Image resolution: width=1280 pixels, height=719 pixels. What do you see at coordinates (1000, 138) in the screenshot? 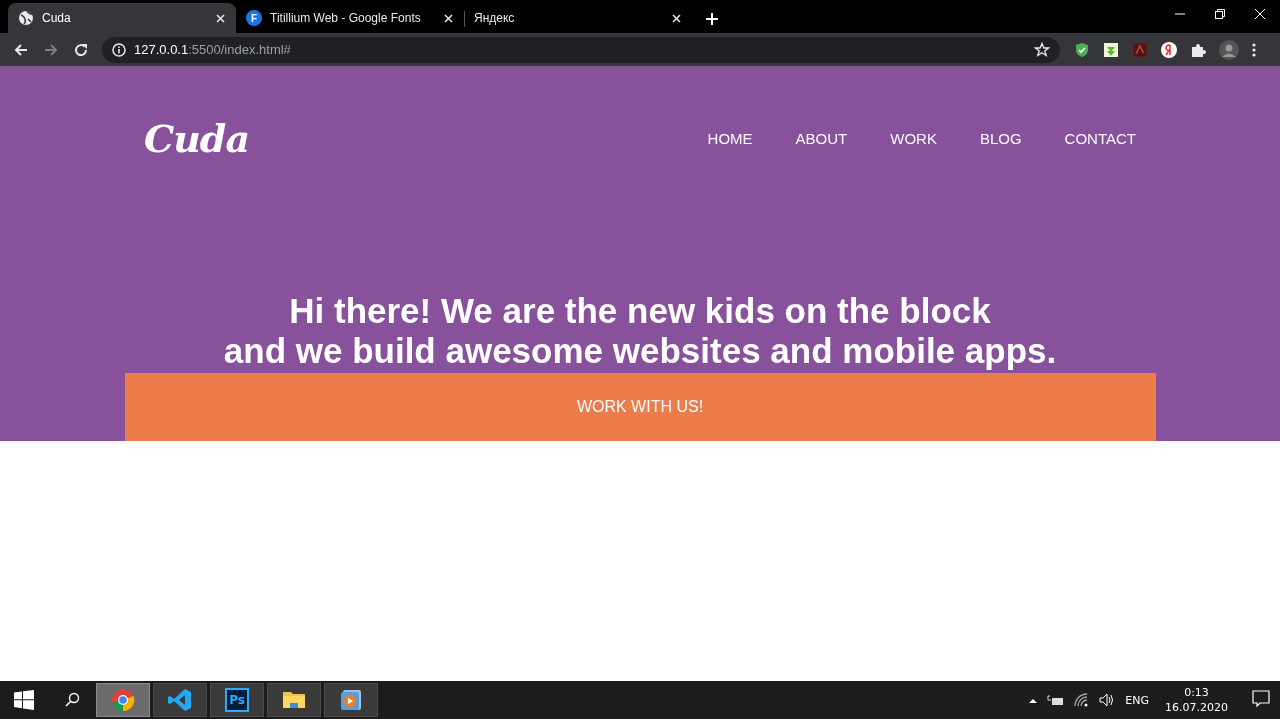
I see `nav-link: BLOG` at bounding box center [1000, 138].